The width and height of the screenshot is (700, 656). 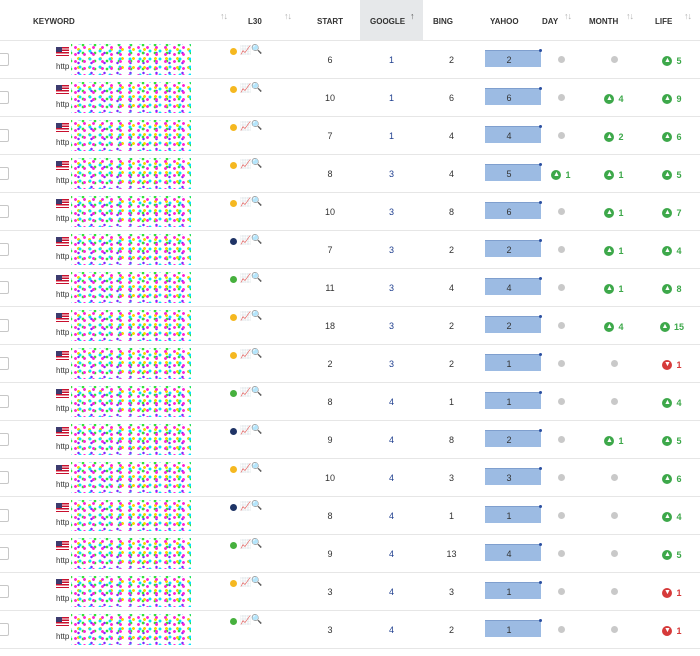 What do you see at coordinates (350, 401) in the screenshot?
I see `table-row: http 📈 🔍 8 4 1 1 ▲ 4` at bounding box center [350, 401].